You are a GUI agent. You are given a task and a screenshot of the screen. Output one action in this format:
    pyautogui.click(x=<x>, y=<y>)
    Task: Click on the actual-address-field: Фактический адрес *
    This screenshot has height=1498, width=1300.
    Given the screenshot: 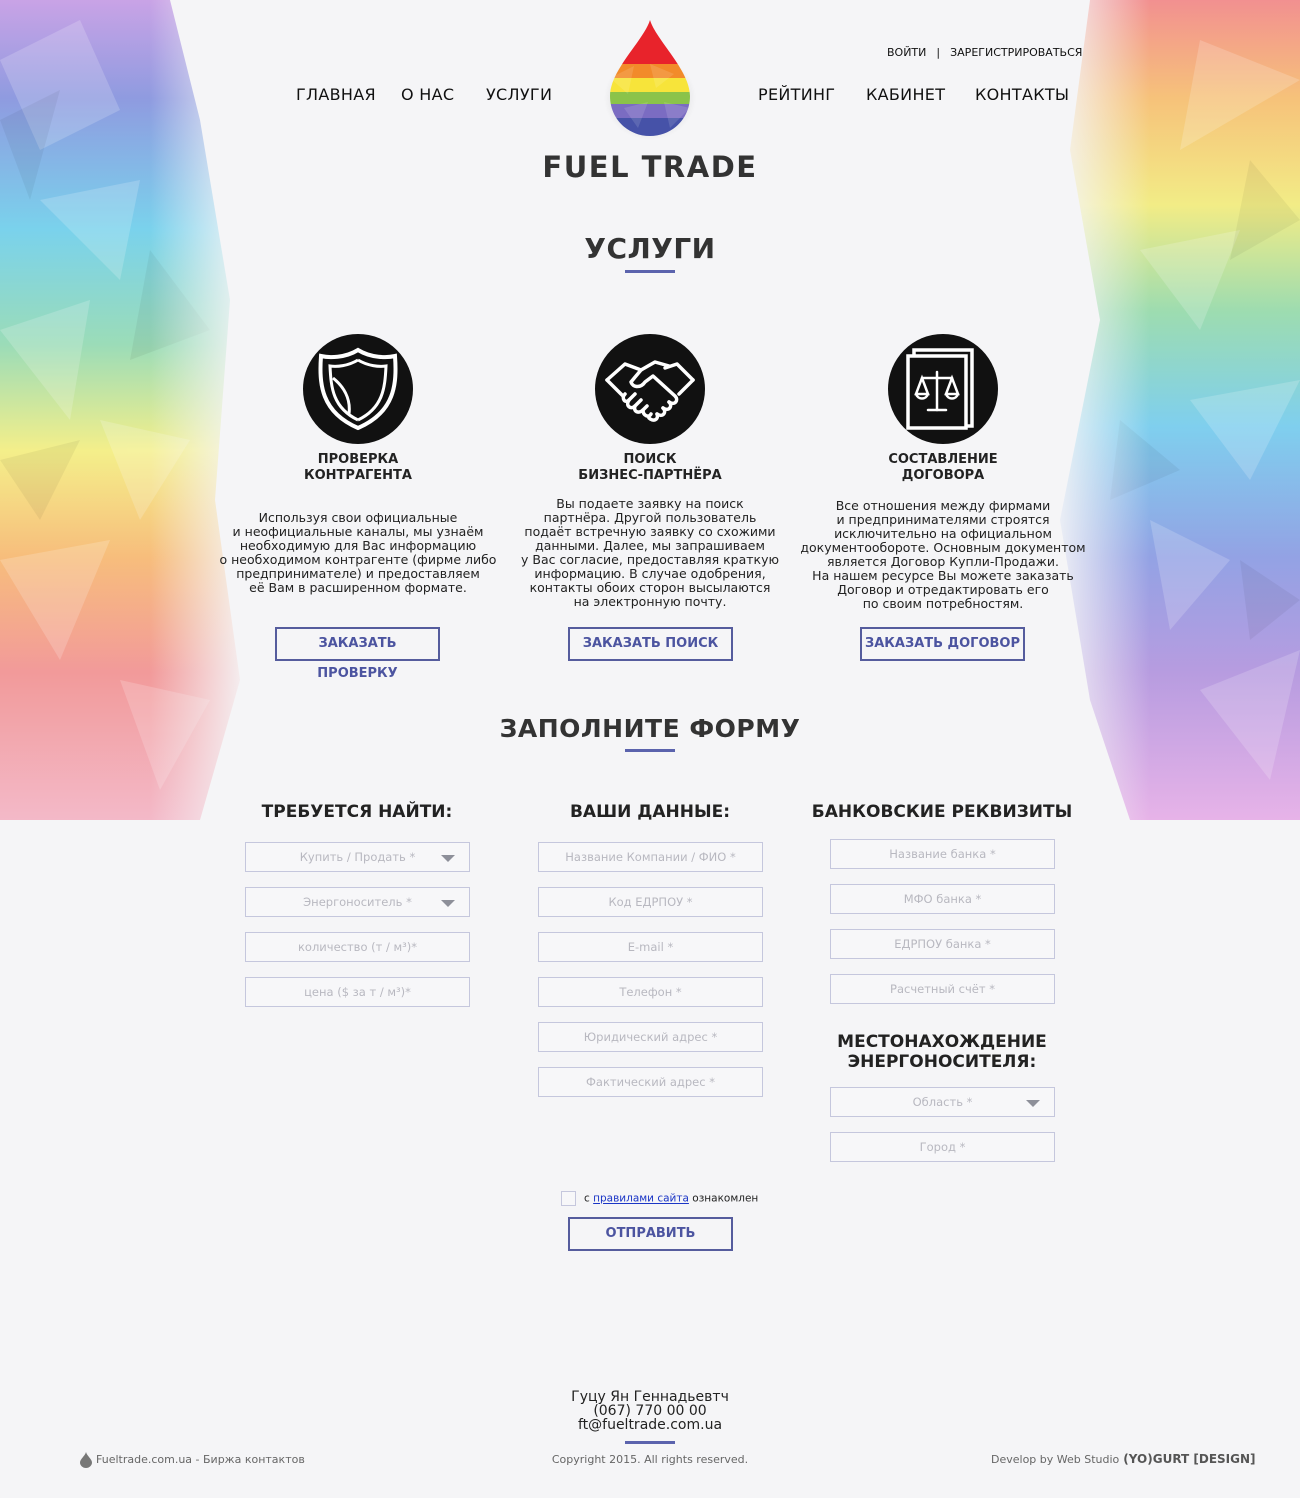 What is the action you would take?
    pyautogui.click(x=650, y=1082)
    